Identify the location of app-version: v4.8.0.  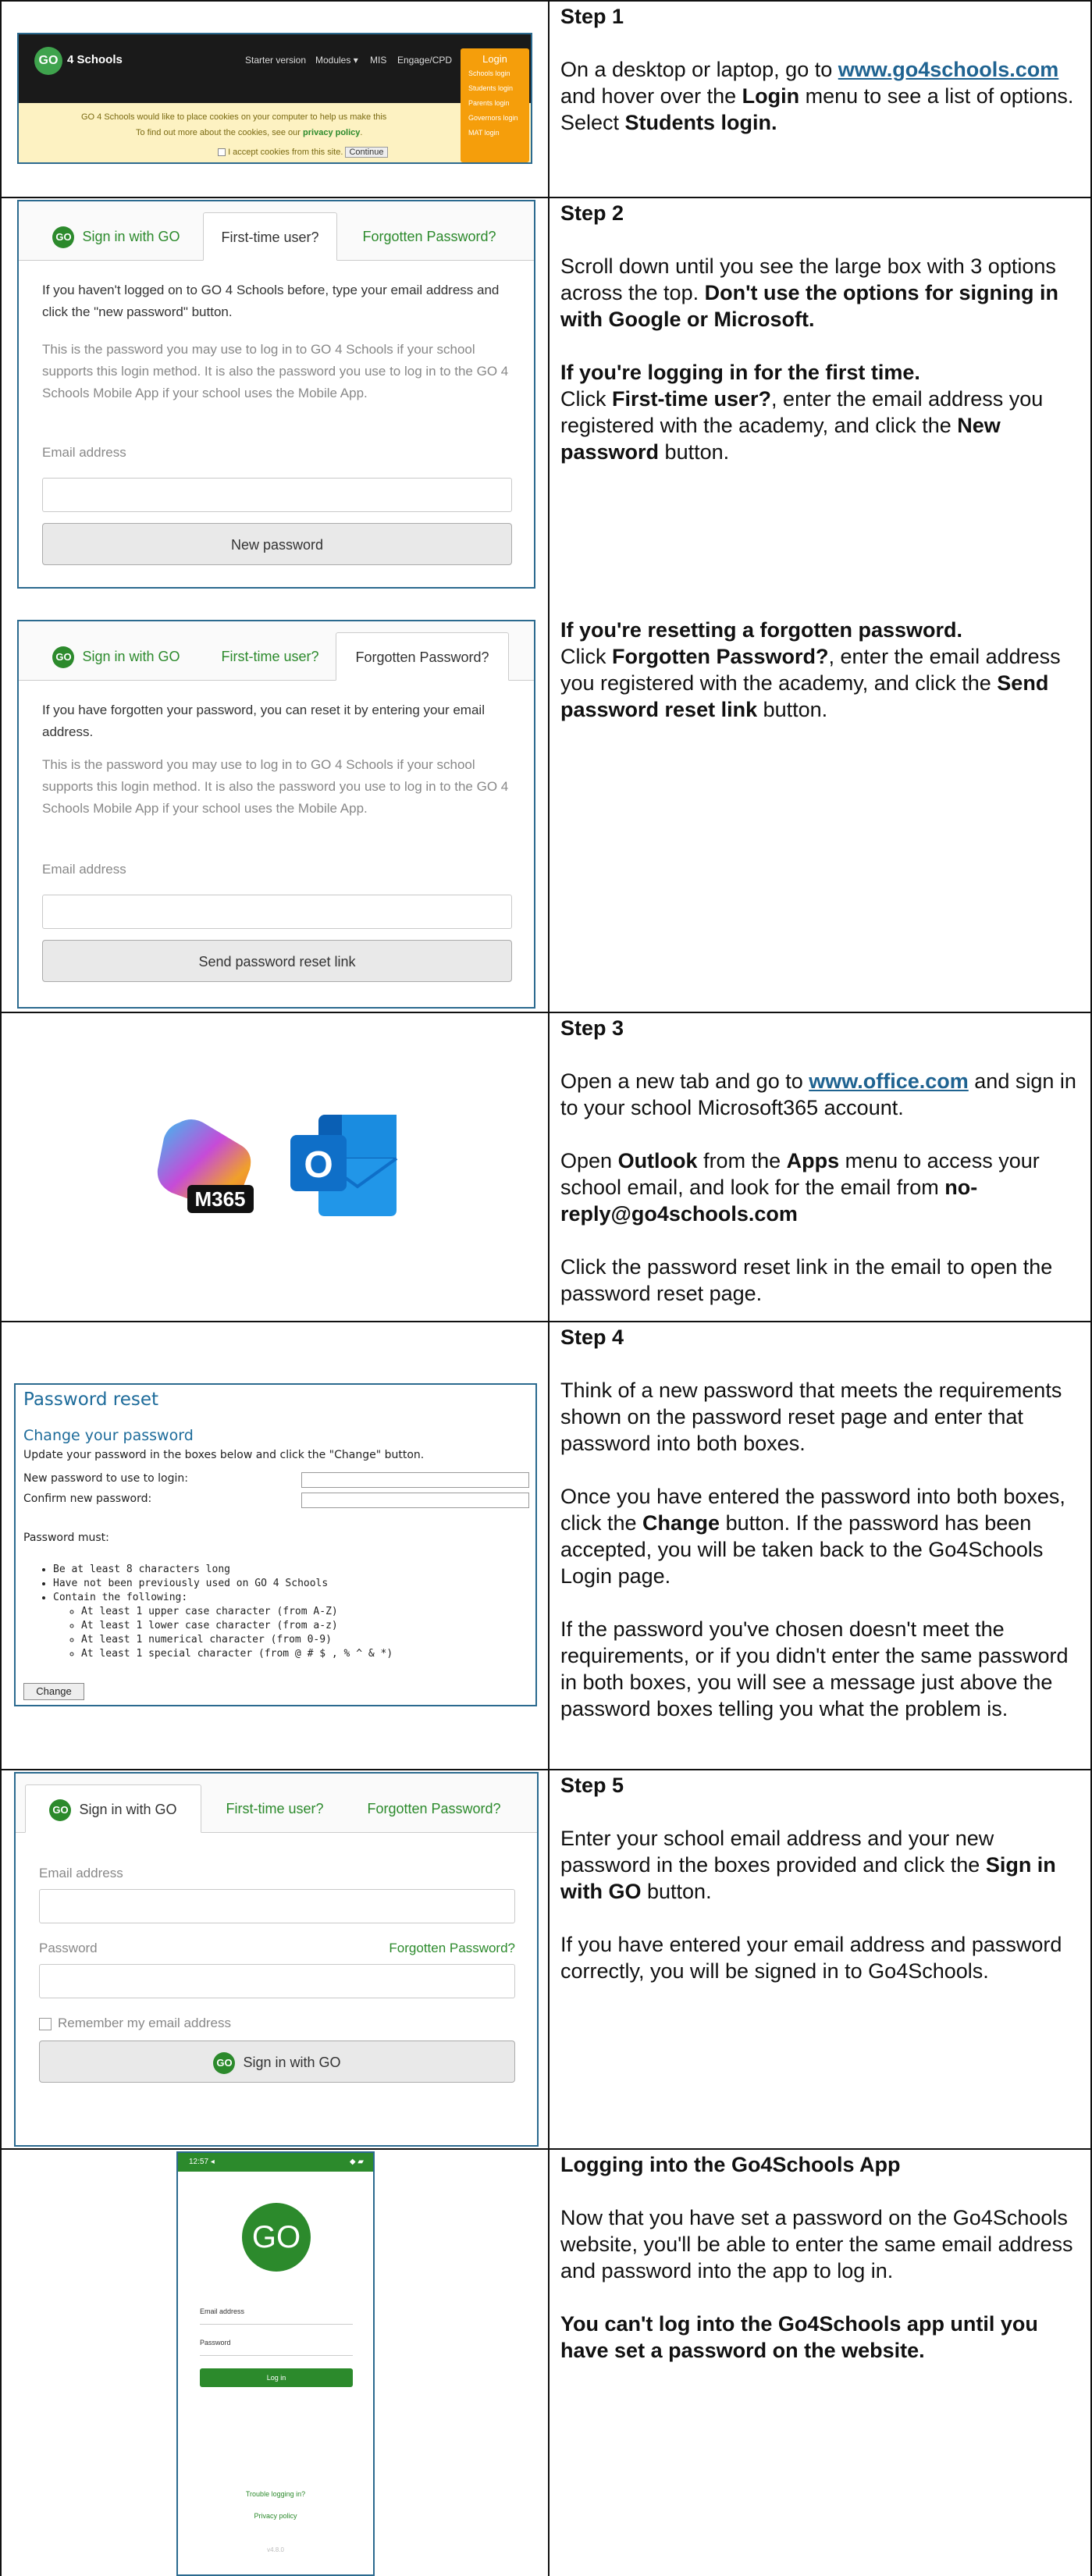
(275, 2549).